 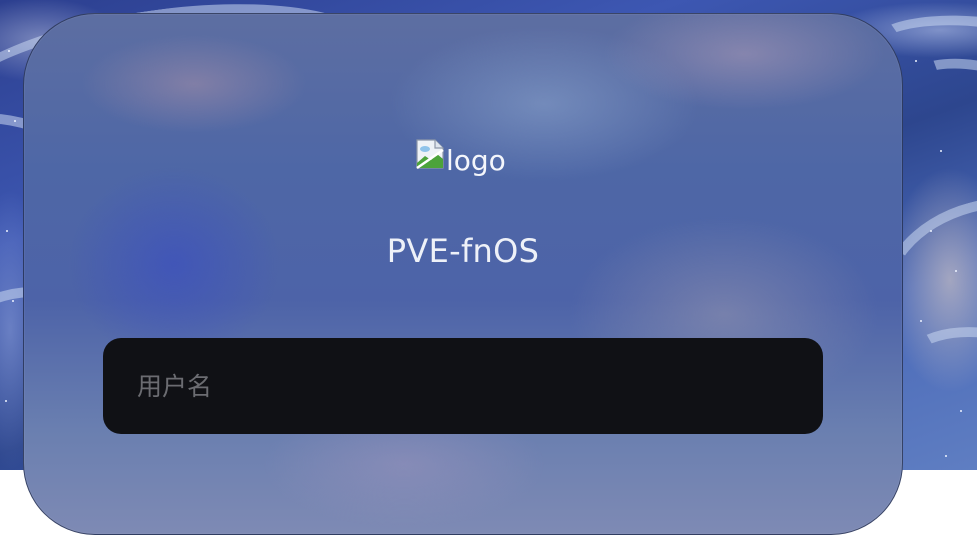 I want to click on username-input, so click(x=463, y=386).